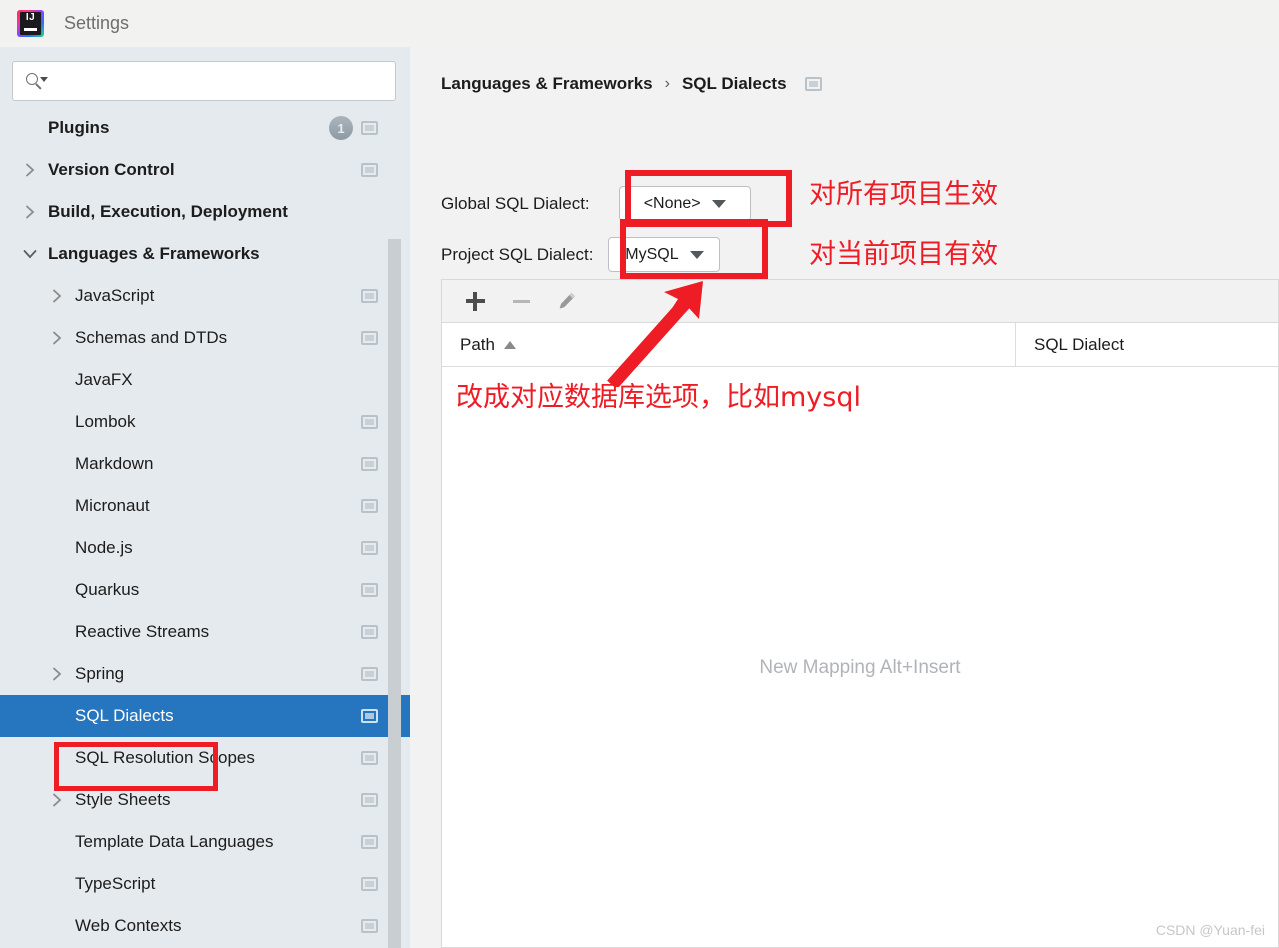  Describe the element at coordinates (509, 344) in the screenshot. I see `sort-ascending-icon` at that location.